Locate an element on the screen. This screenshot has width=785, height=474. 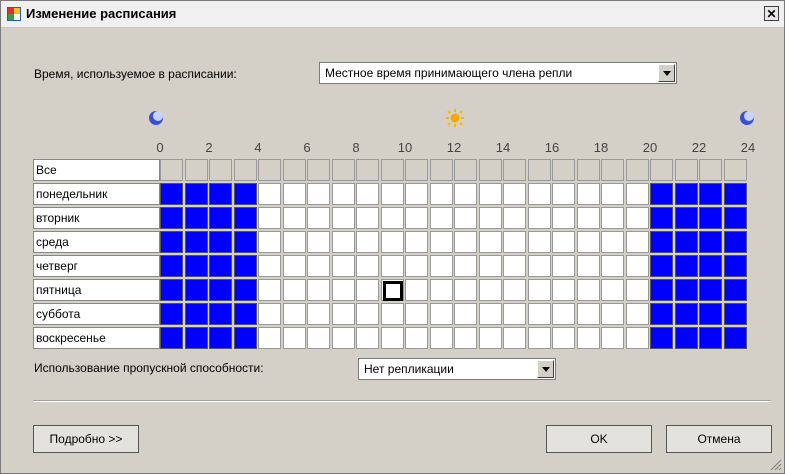
close-button: ✕ is located at coordinates (771, 13).